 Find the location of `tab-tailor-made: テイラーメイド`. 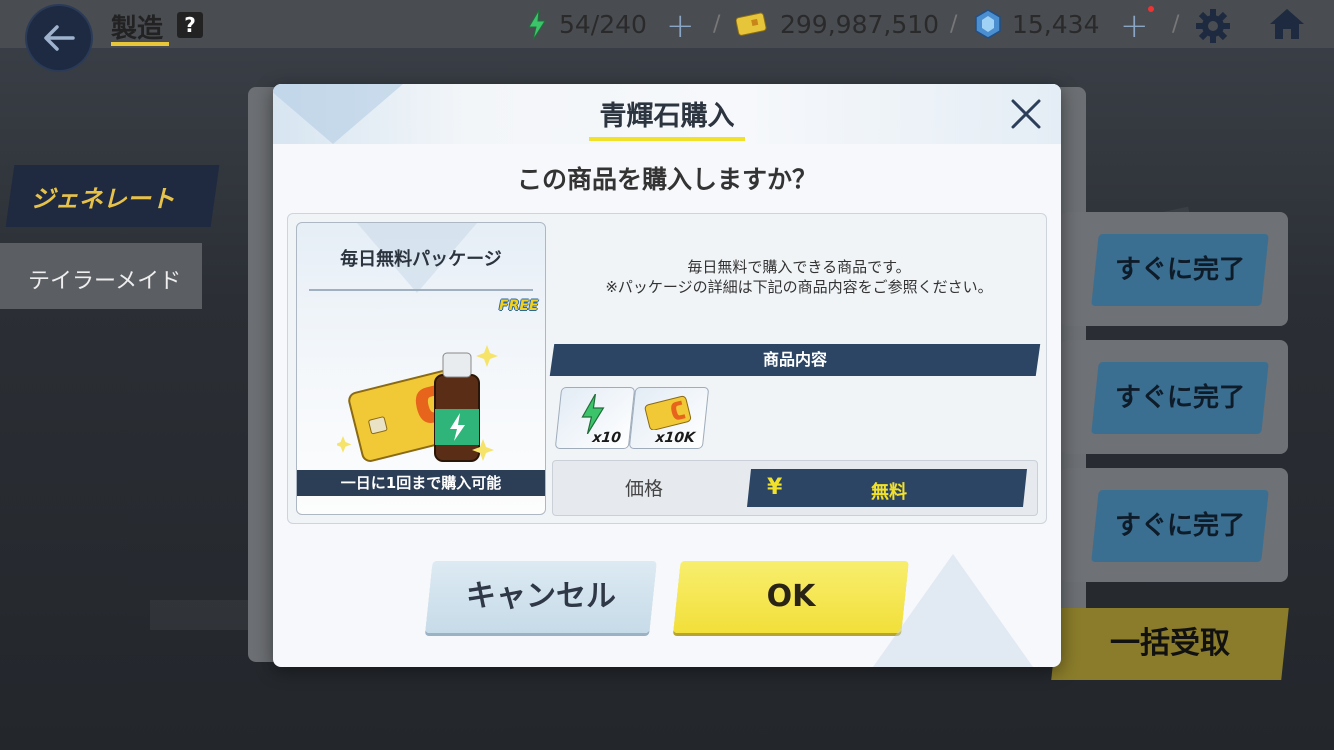

tab-tailor-made: テイラーメイド is located at coordinates (101, 276).